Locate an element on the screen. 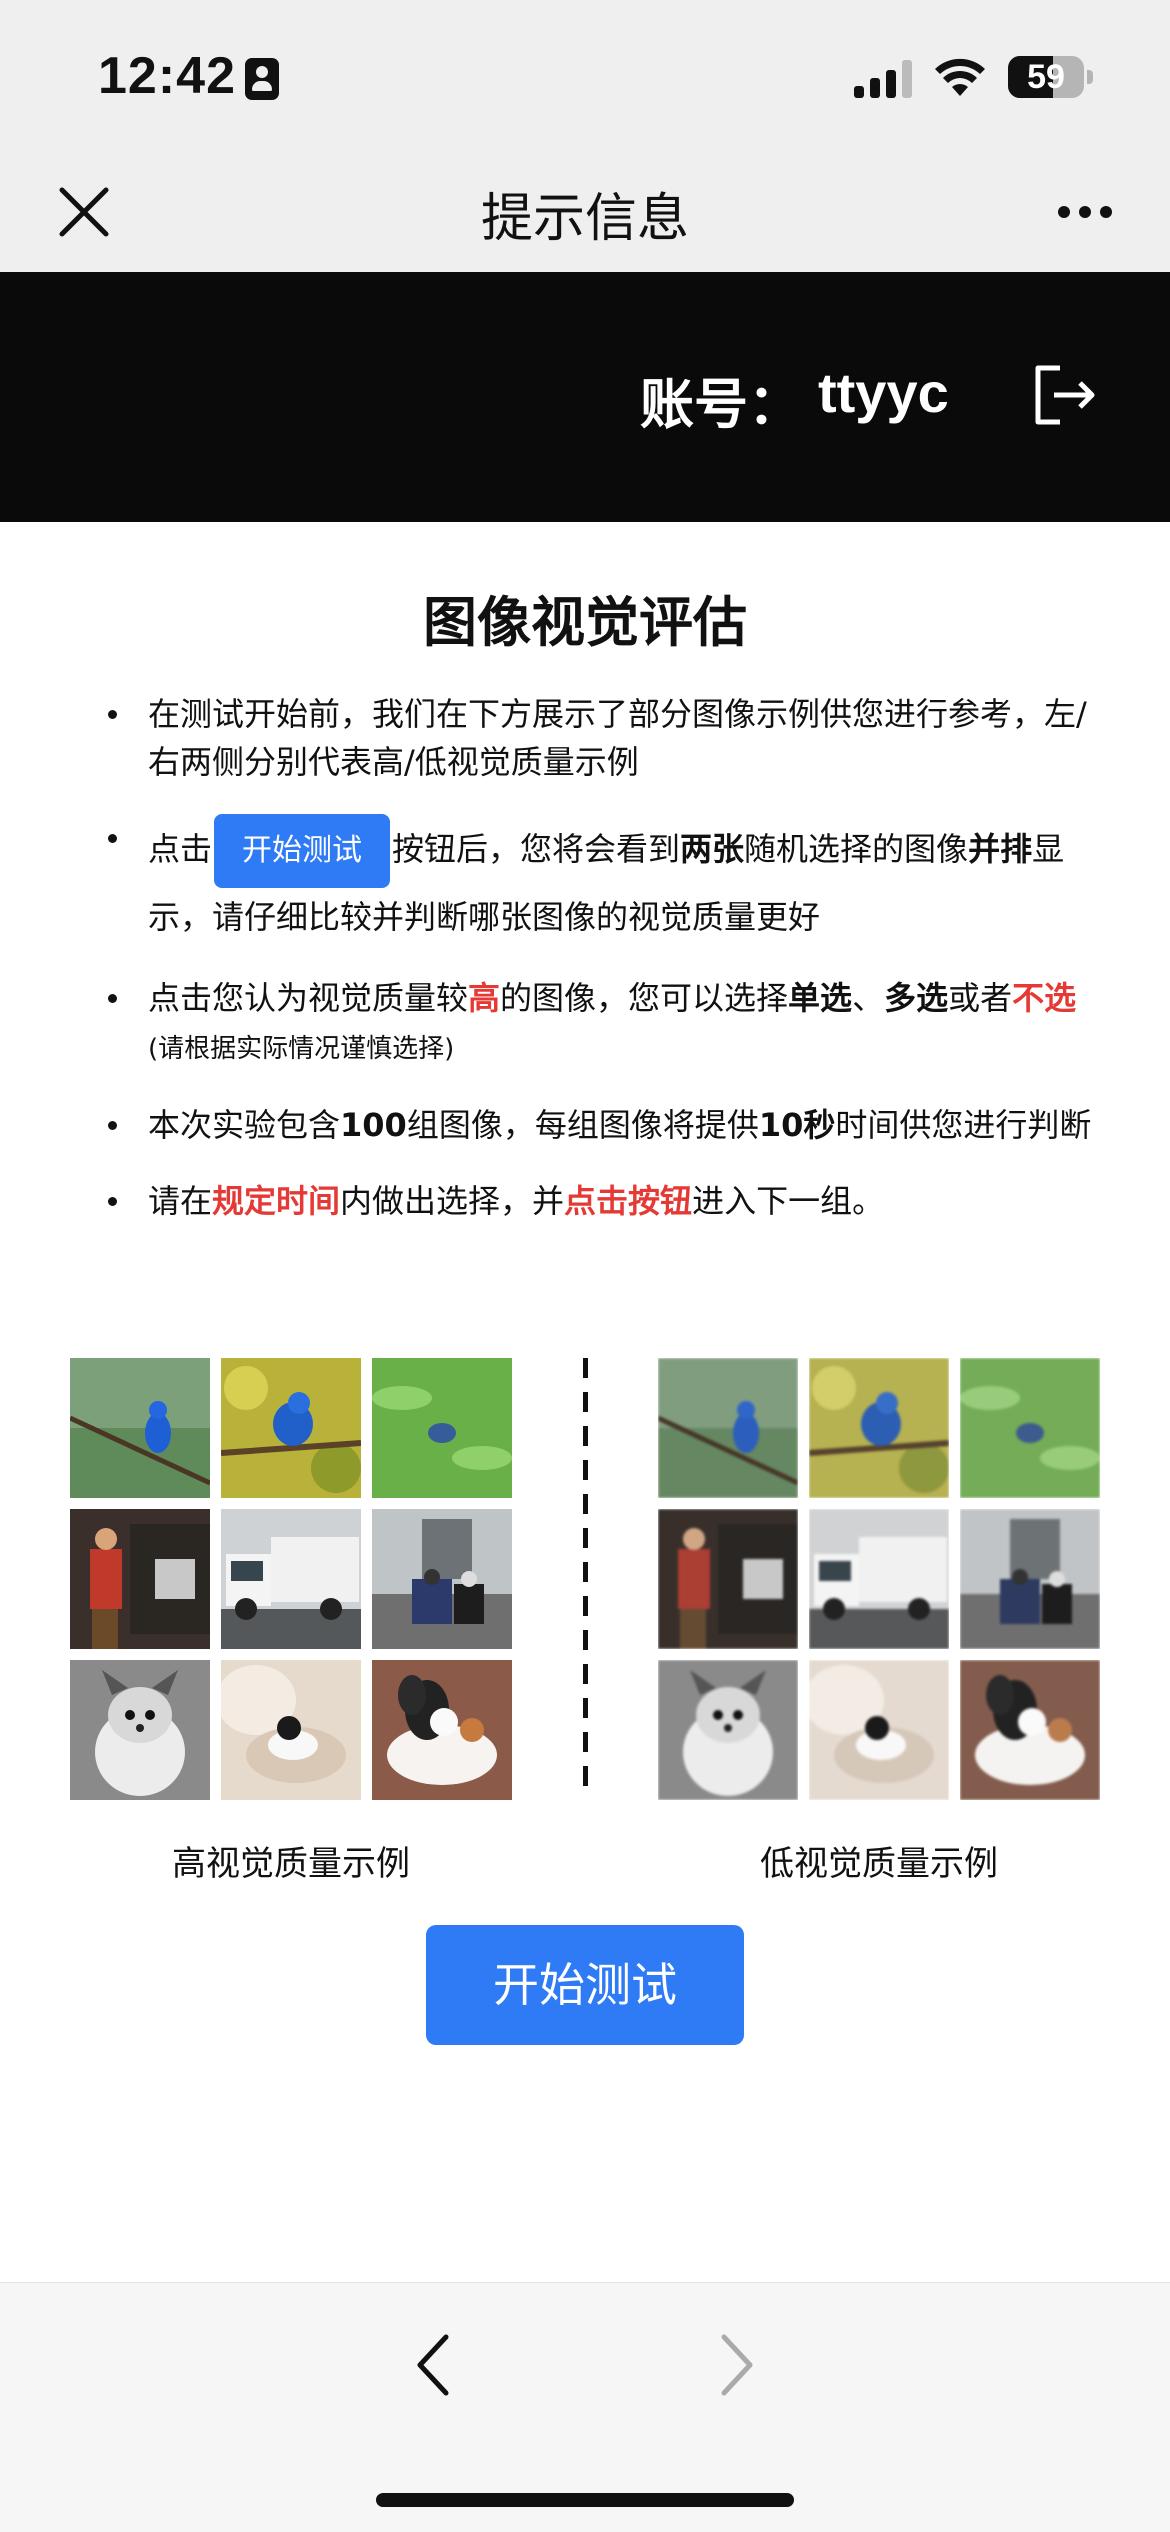 The width and height of the screenshot is (1170, 2532). instruction-emphasis: 两张 is located at coordinates (712, 849).